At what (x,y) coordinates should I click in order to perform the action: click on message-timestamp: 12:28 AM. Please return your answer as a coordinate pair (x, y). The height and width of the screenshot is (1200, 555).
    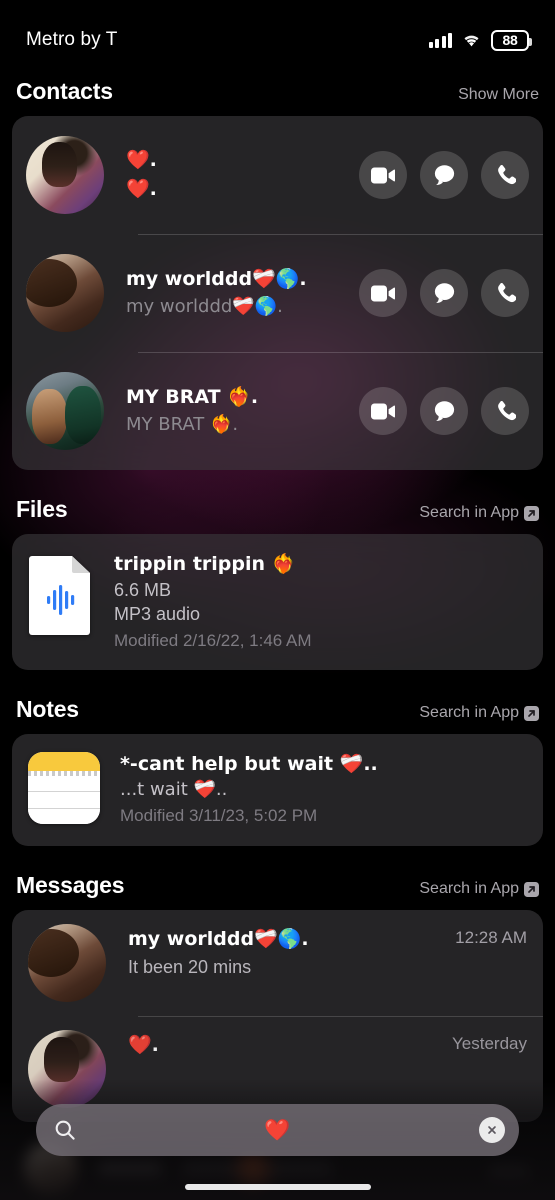
    Looking at the image, I should click on (491, 938).